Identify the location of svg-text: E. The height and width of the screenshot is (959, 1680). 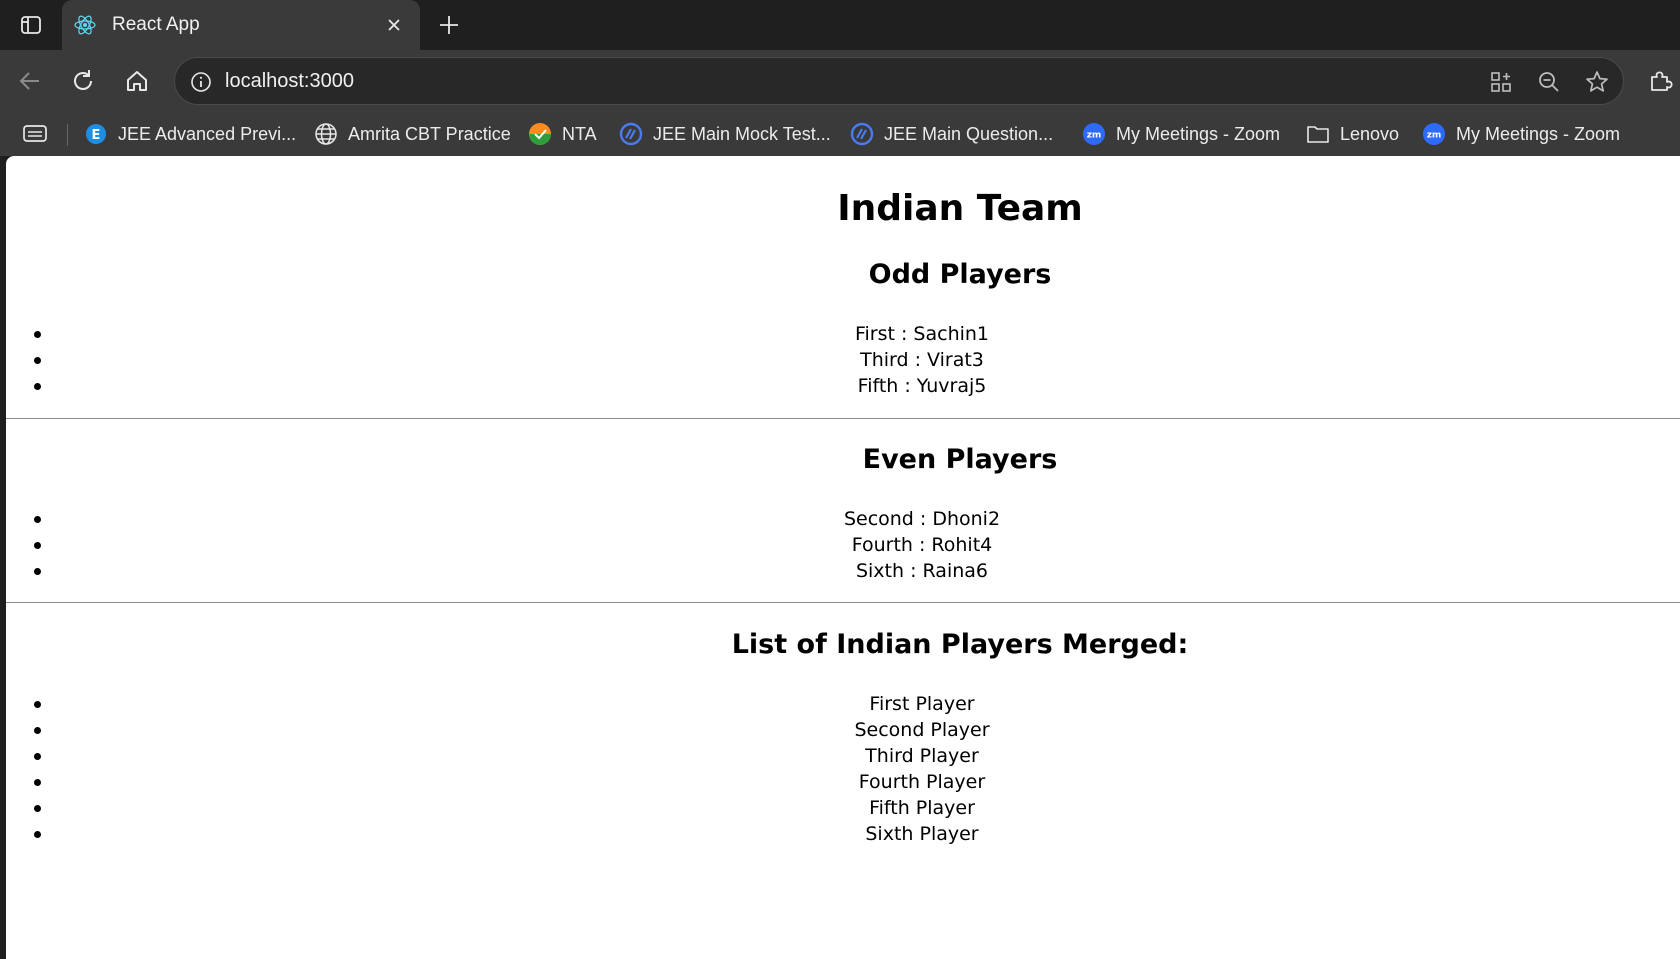
(96, 135).